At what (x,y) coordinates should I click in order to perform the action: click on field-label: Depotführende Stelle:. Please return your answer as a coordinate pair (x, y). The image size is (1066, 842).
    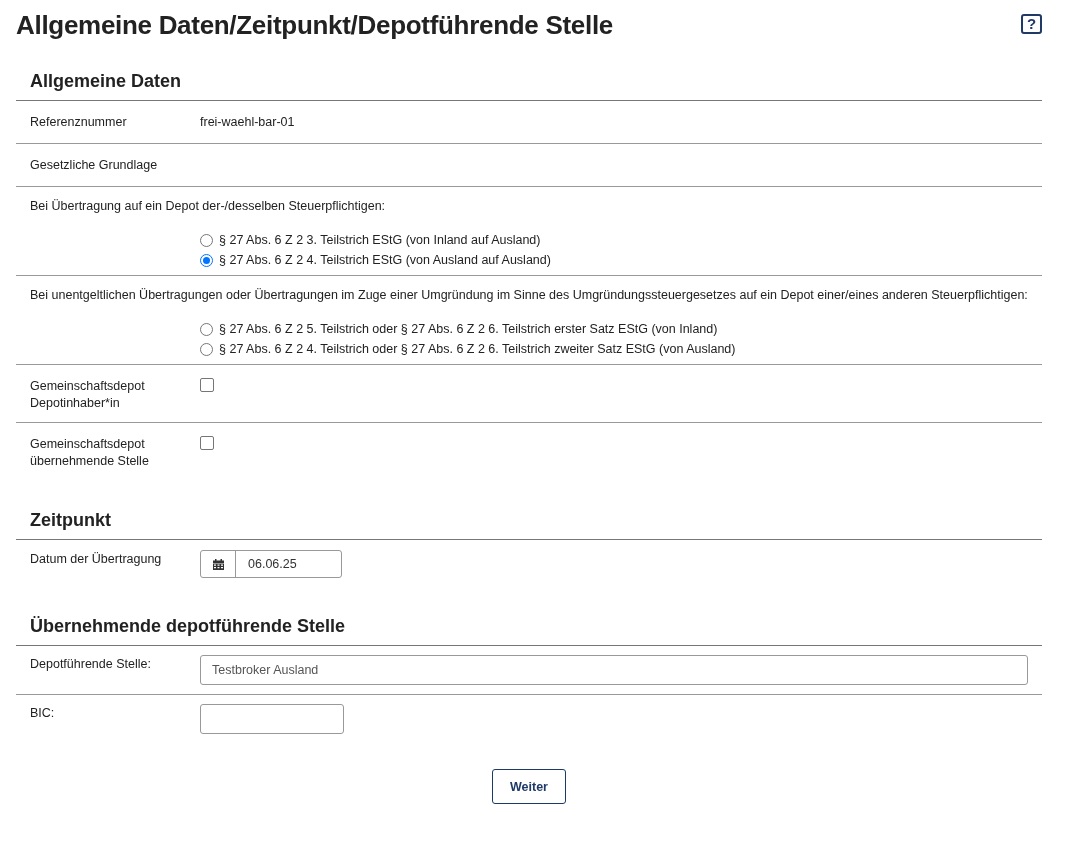
    Looking at the image, I should click on (91, 664).